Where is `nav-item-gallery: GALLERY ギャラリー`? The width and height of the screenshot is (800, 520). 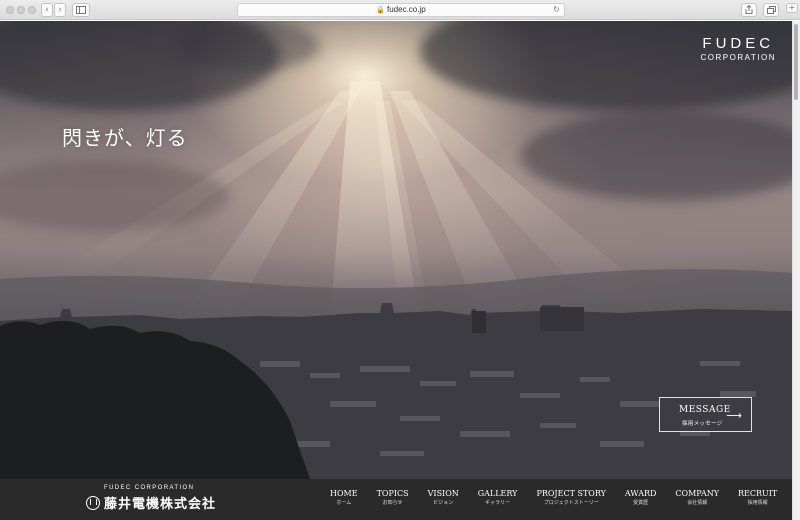
nav-item-gallery: GALLERY ギャラリー is located at coordinates (498, 501).